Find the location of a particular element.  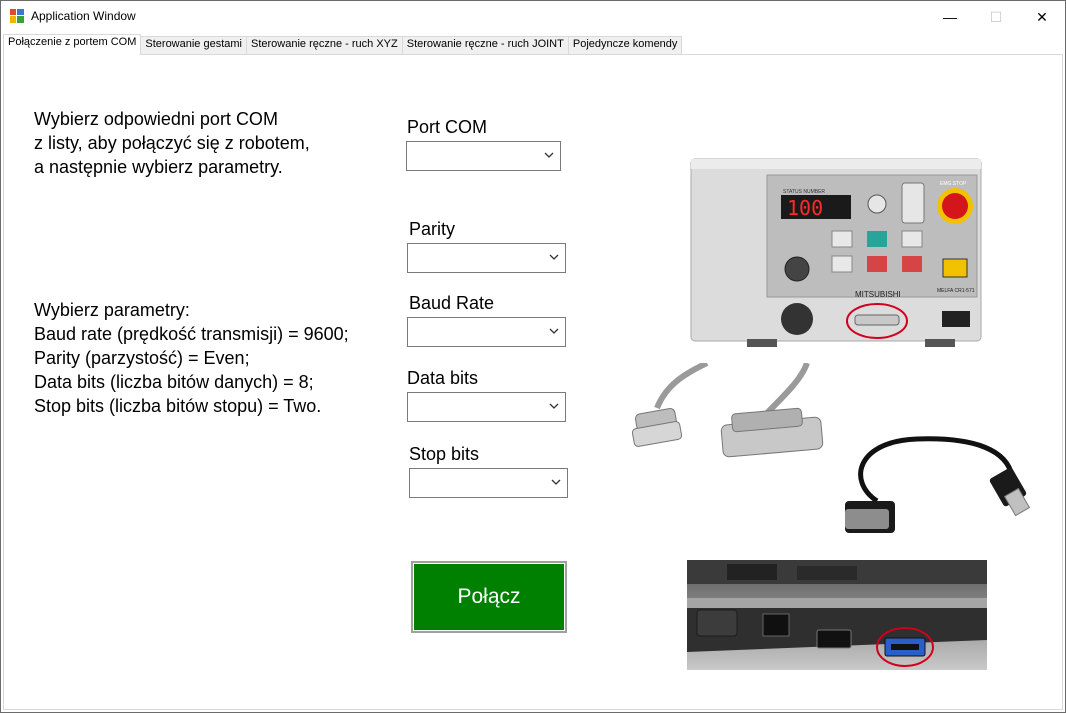

maximize-button: ☐ is located at coordinates (996, 17).